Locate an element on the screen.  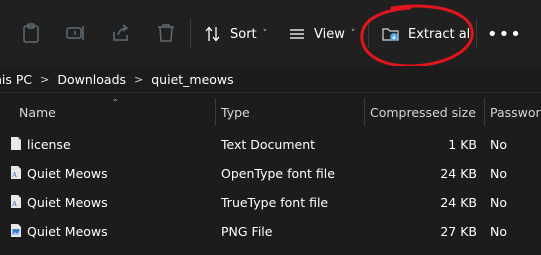
column-headers: ⌃ Name Type Compressed size Password is located at coordinates (270, 112).